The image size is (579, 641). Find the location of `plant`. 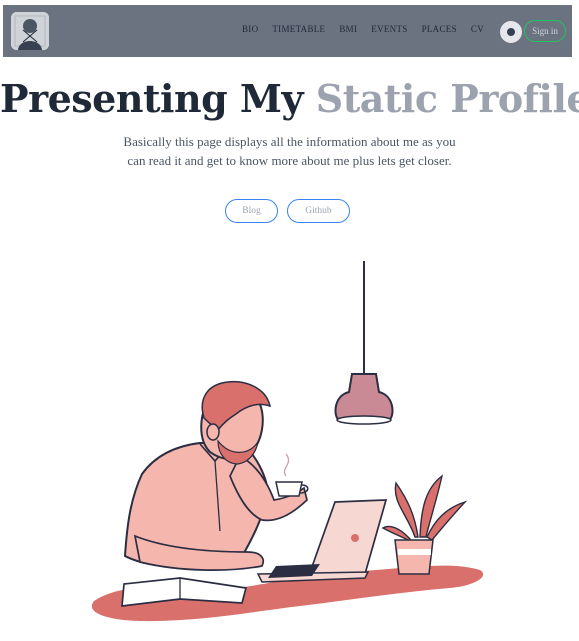

plant is located at coordinates (424, 508).